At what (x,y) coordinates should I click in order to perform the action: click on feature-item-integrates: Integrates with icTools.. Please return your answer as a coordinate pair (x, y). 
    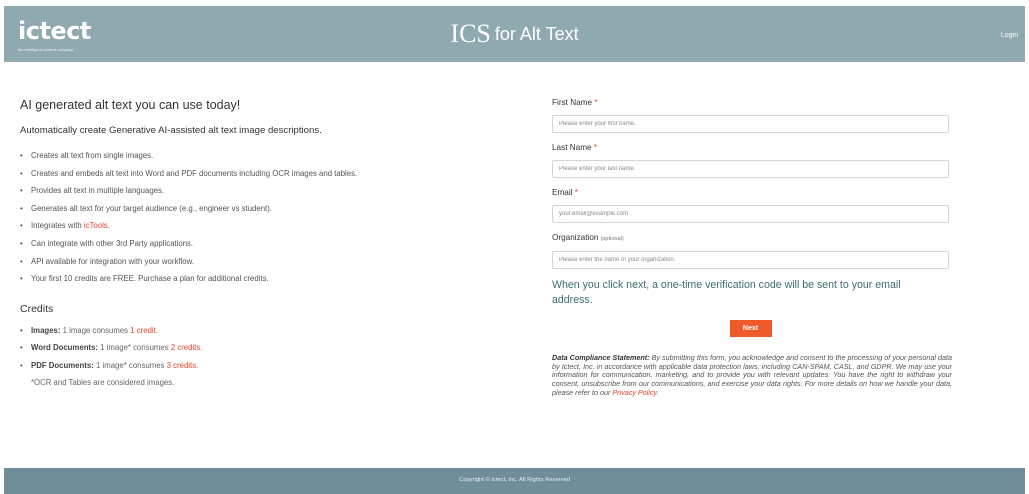
    Looking at the image, I should click on (255, 226).